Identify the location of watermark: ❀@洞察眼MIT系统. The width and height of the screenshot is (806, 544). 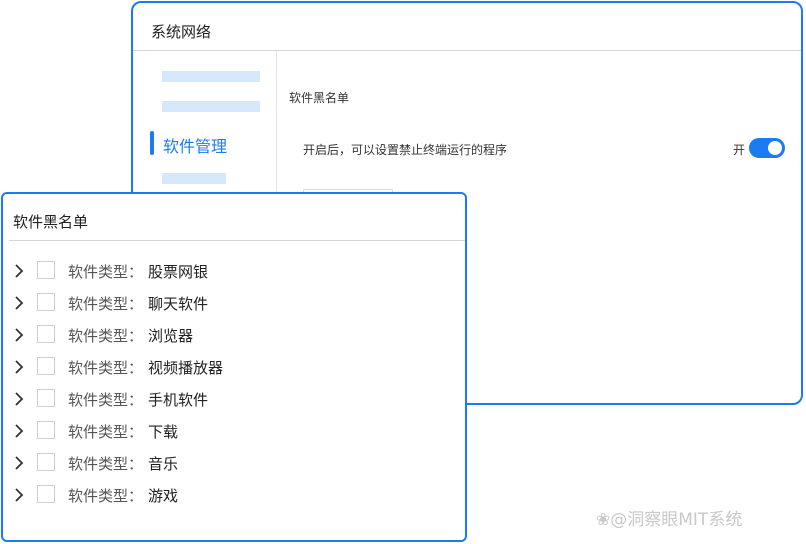
(669, 517).